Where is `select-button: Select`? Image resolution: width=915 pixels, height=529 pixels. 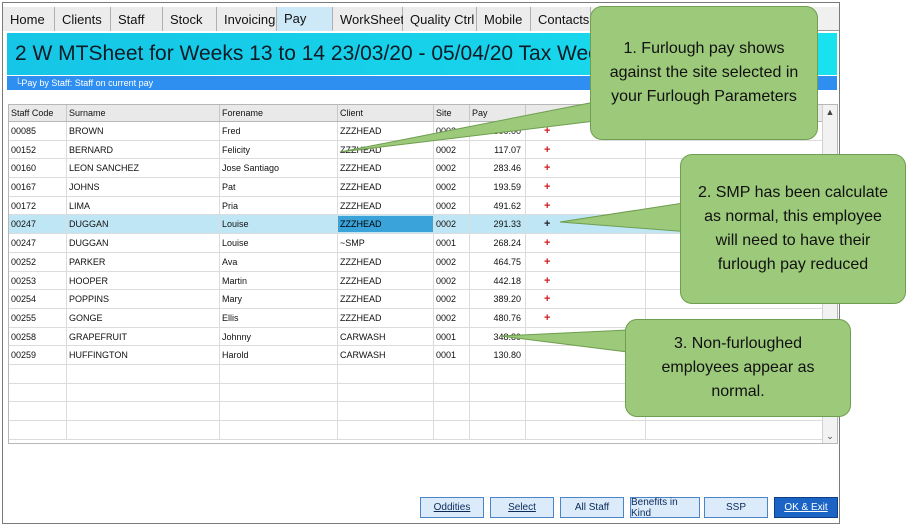 select-button: Select is located at coordinates (522, 507).